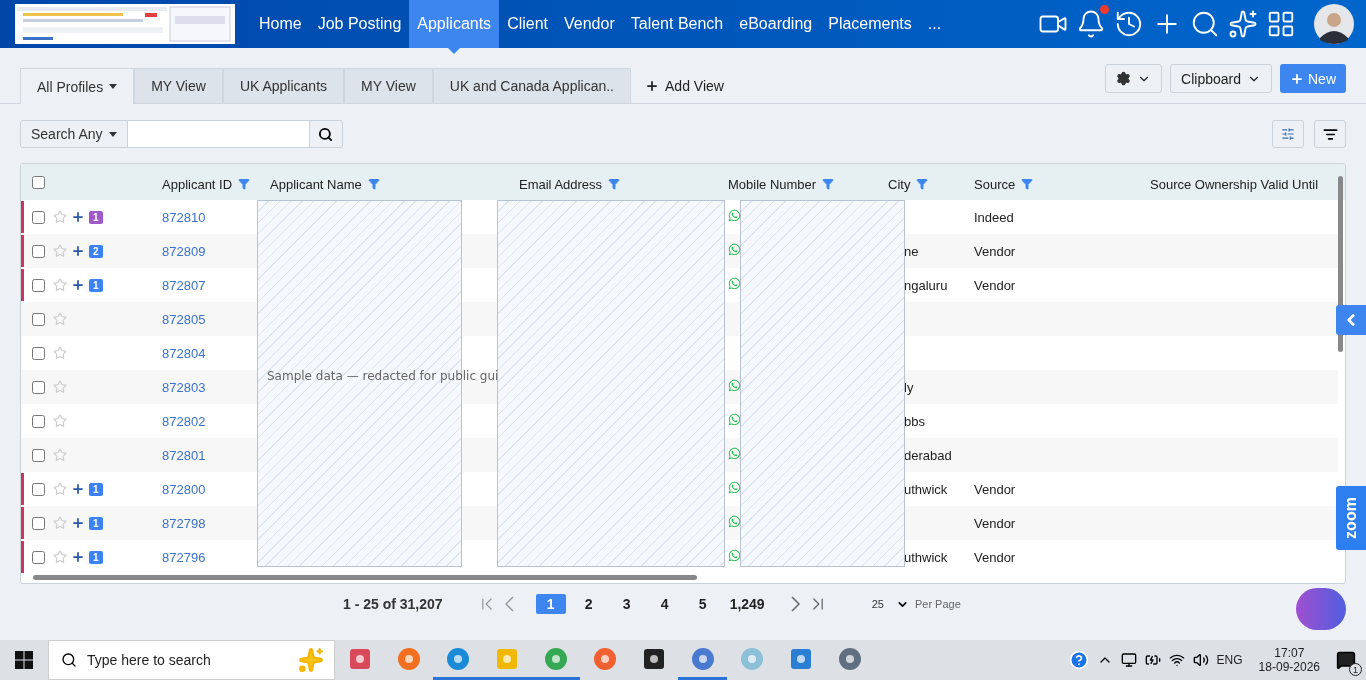  What do you see at coordinates (1330, 134) in the screenshot?
I see `filter-button` at bounding box center [1330, 134].